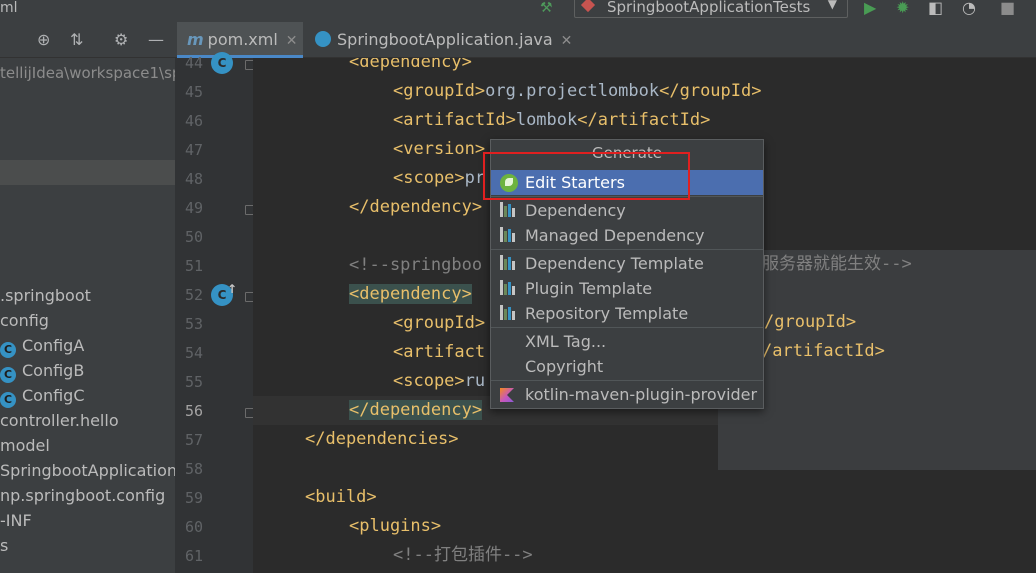 This screenshot has height=573, width=1036. Describe the element at coordinates (902, 8) in the screenshot. I see `debug-icon: ✹` at that location.